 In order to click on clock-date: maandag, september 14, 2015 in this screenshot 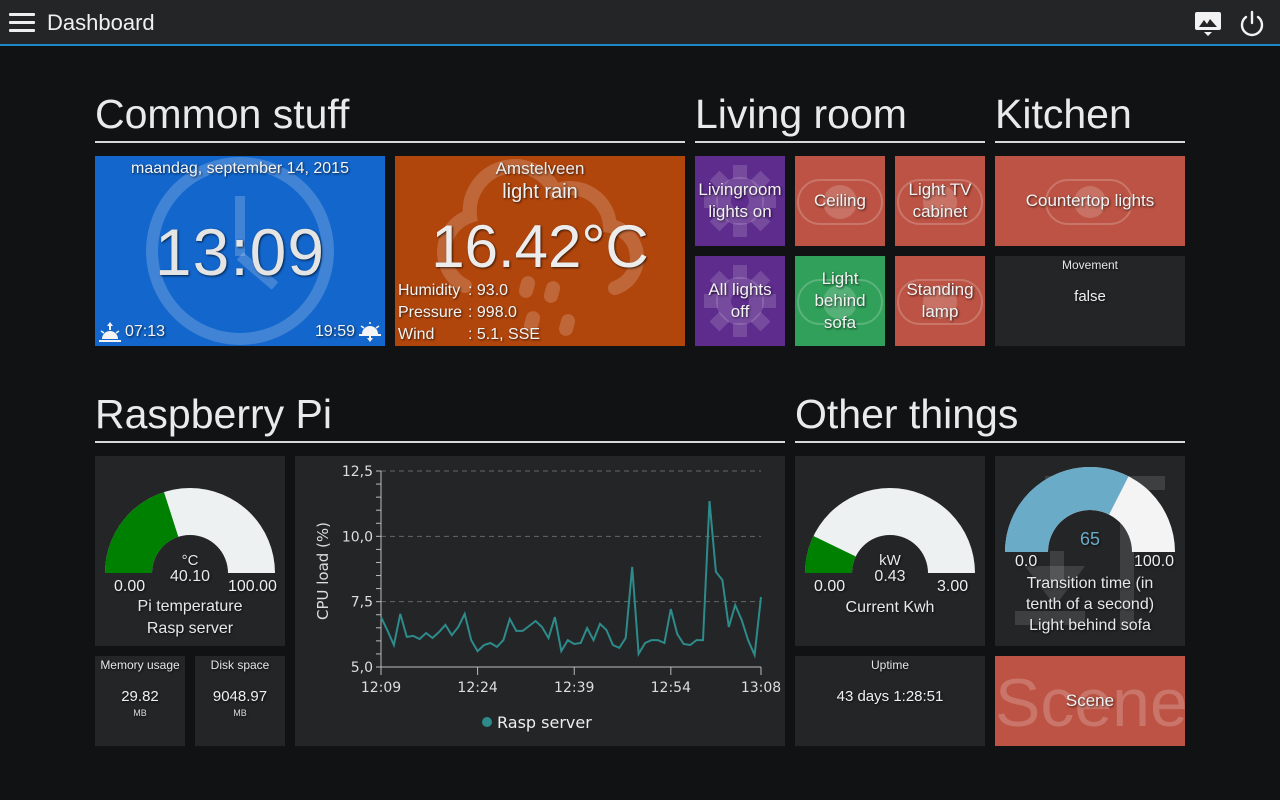, I will do `click(240, 168)`.